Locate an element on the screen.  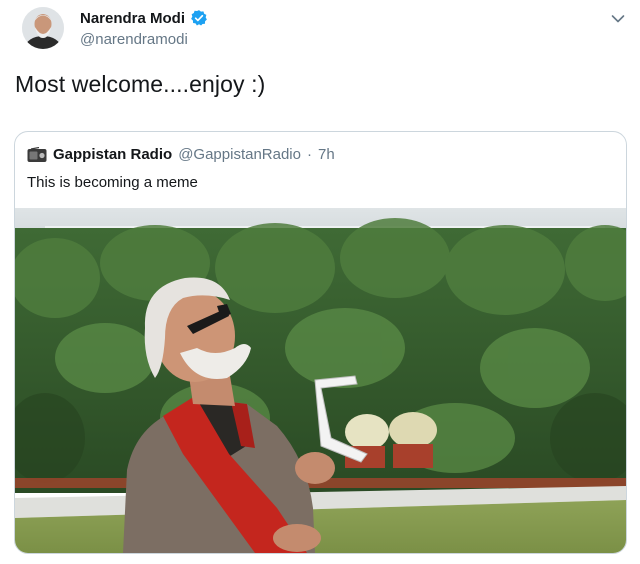
quoted-author-handle: @GappistanRadio is located at coordinates (239, 154).